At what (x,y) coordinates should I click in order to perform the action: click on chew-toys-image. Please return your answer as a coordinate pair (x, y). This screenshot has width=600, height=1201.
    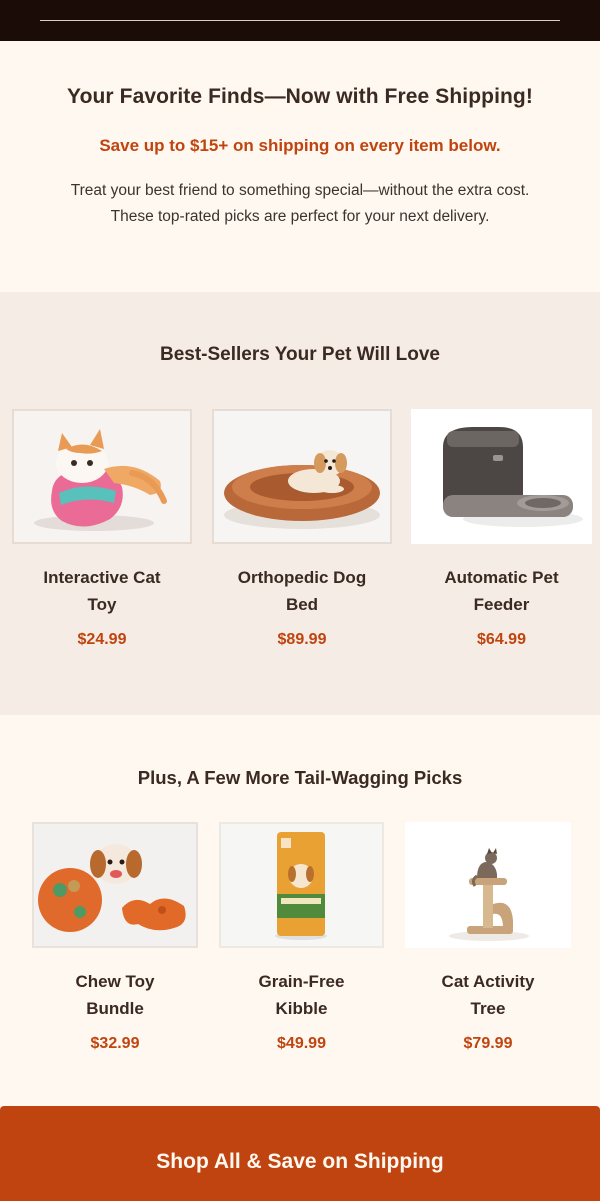
    Looking at the image, I should click on (115, 885).